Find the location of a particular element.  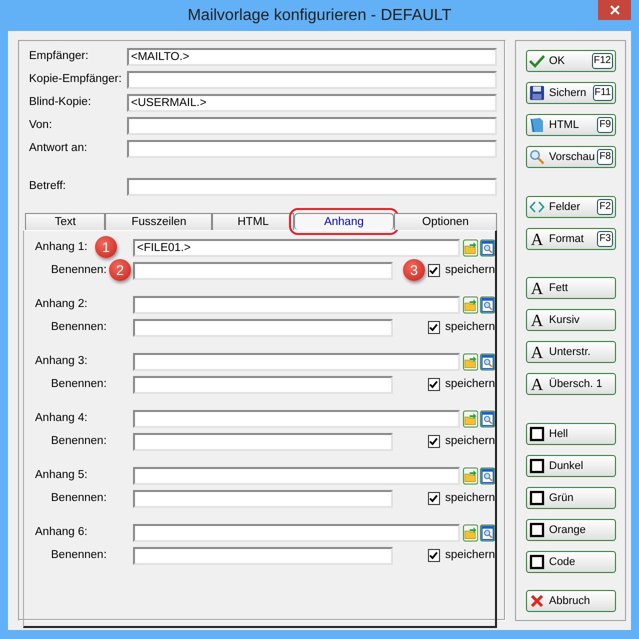

field-label: Anhang 5: is located at coordinates (61, 474).